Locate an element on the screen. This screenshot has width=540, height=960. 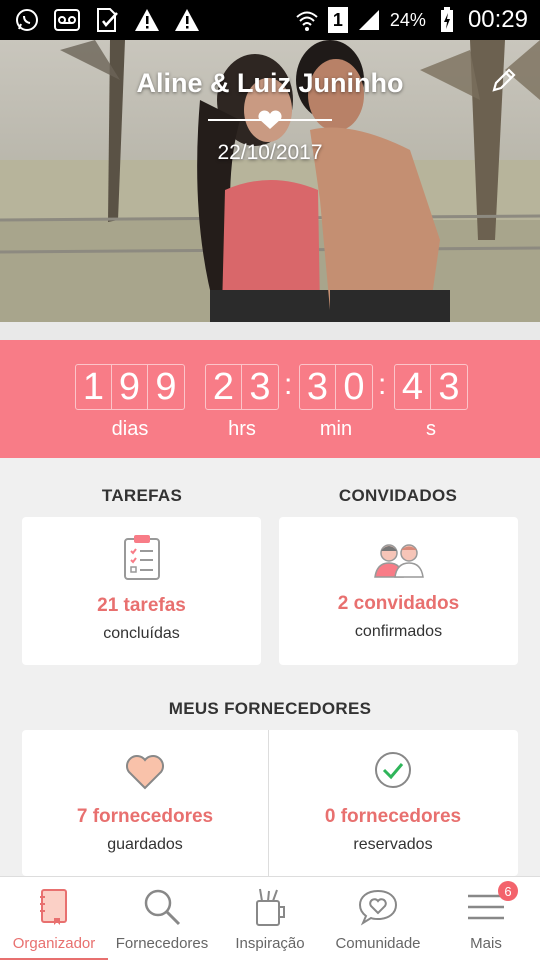
wifi-icon is located at coordinates (307, 20).